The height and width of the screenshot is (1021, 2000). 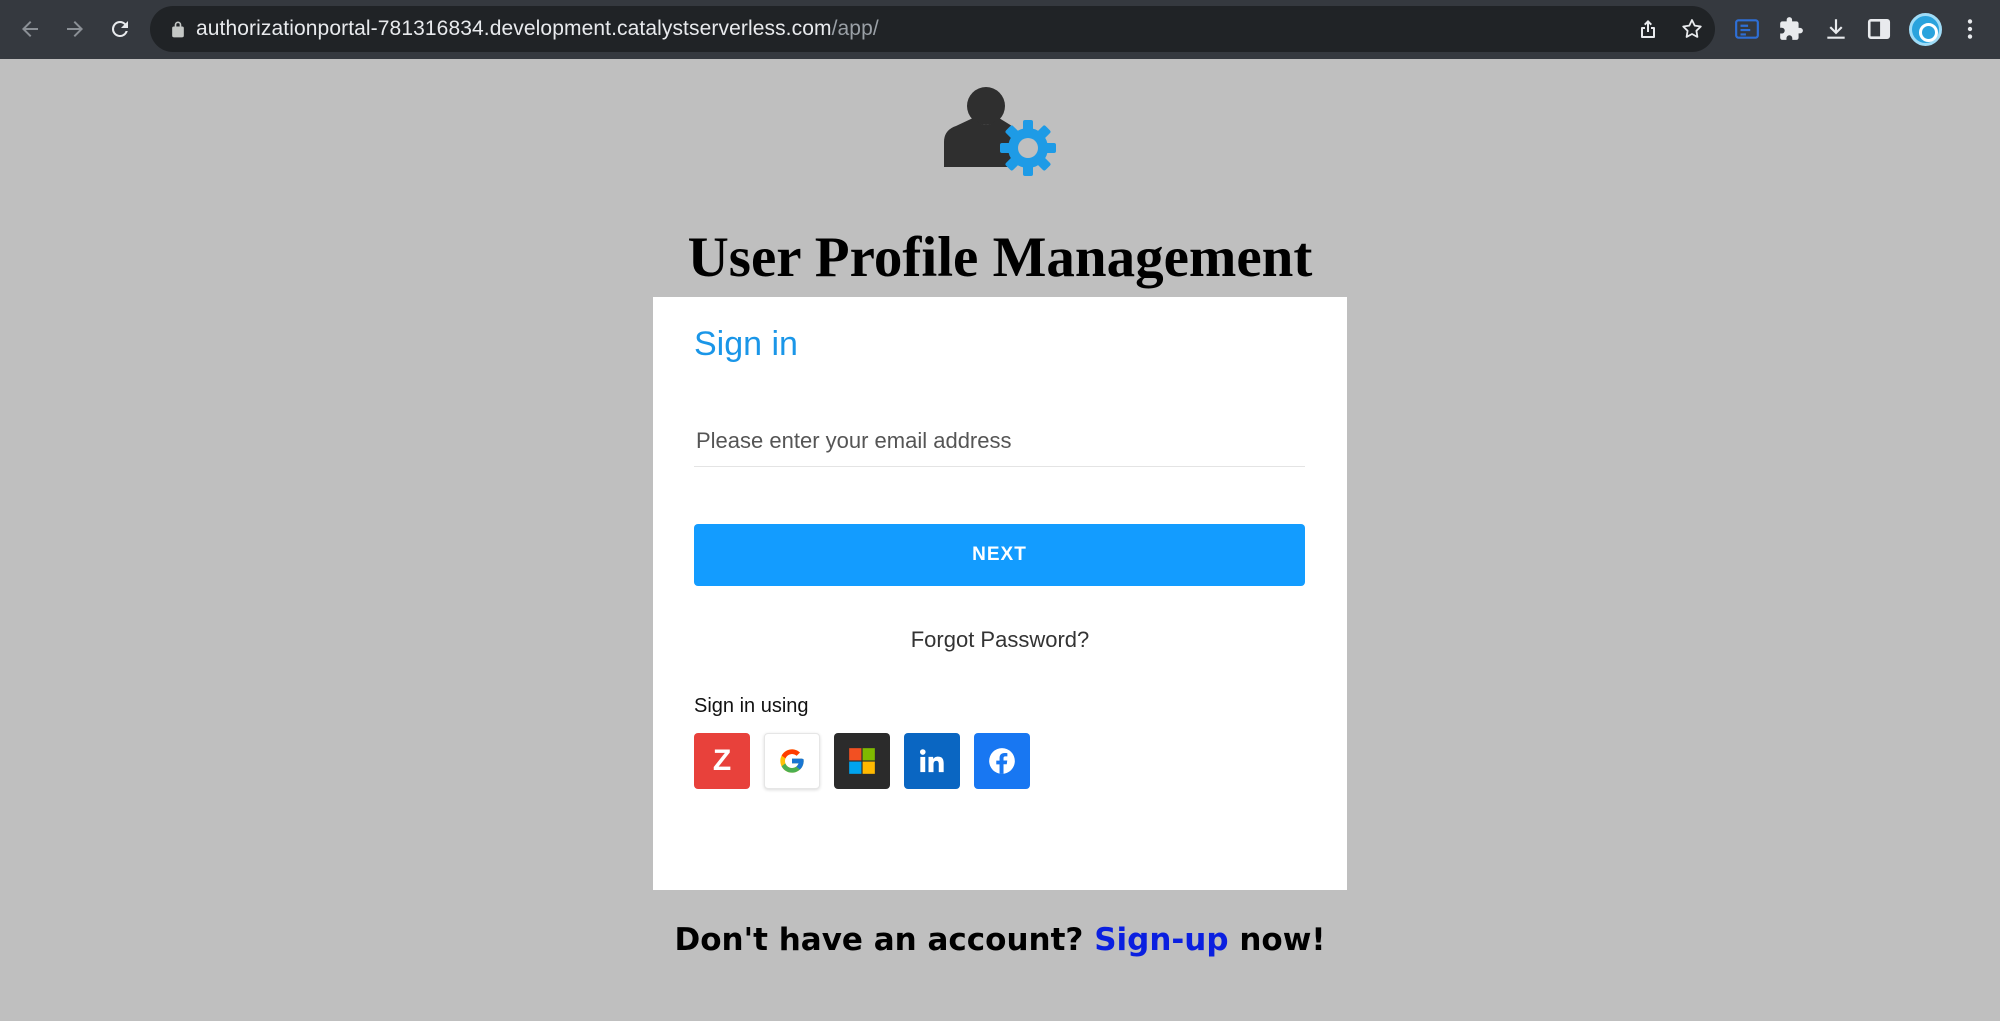 I want to click on sso-label: Sign in using, so click(x=751, y=706).